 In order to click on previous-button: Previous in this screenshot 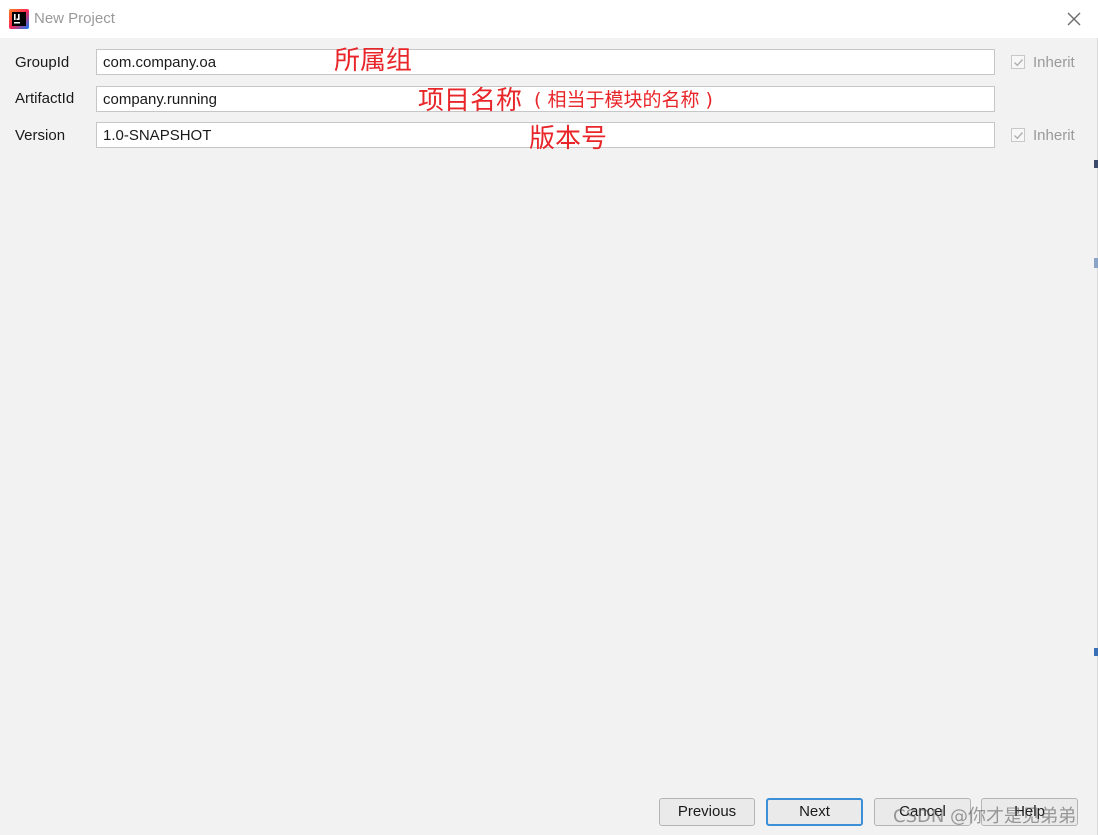, I will do `click(707, 812)`.